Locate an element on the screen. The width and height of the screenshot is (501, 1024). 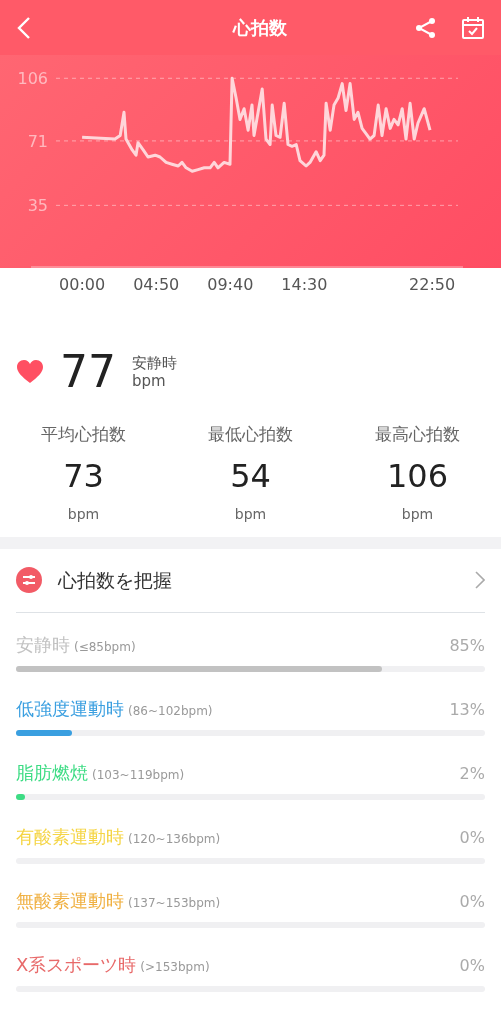
stat-value: 73 is located at coordinates (83, 476).